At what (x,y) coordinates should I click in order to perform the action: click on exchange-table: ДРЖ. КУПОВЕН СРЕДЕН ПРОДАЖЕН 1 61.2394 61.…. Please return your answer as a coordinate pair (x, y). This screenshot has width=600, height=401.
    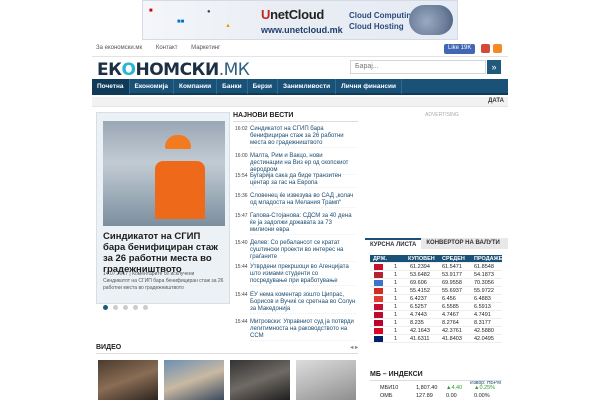
    Looking at the image, I should click on (438, 299).